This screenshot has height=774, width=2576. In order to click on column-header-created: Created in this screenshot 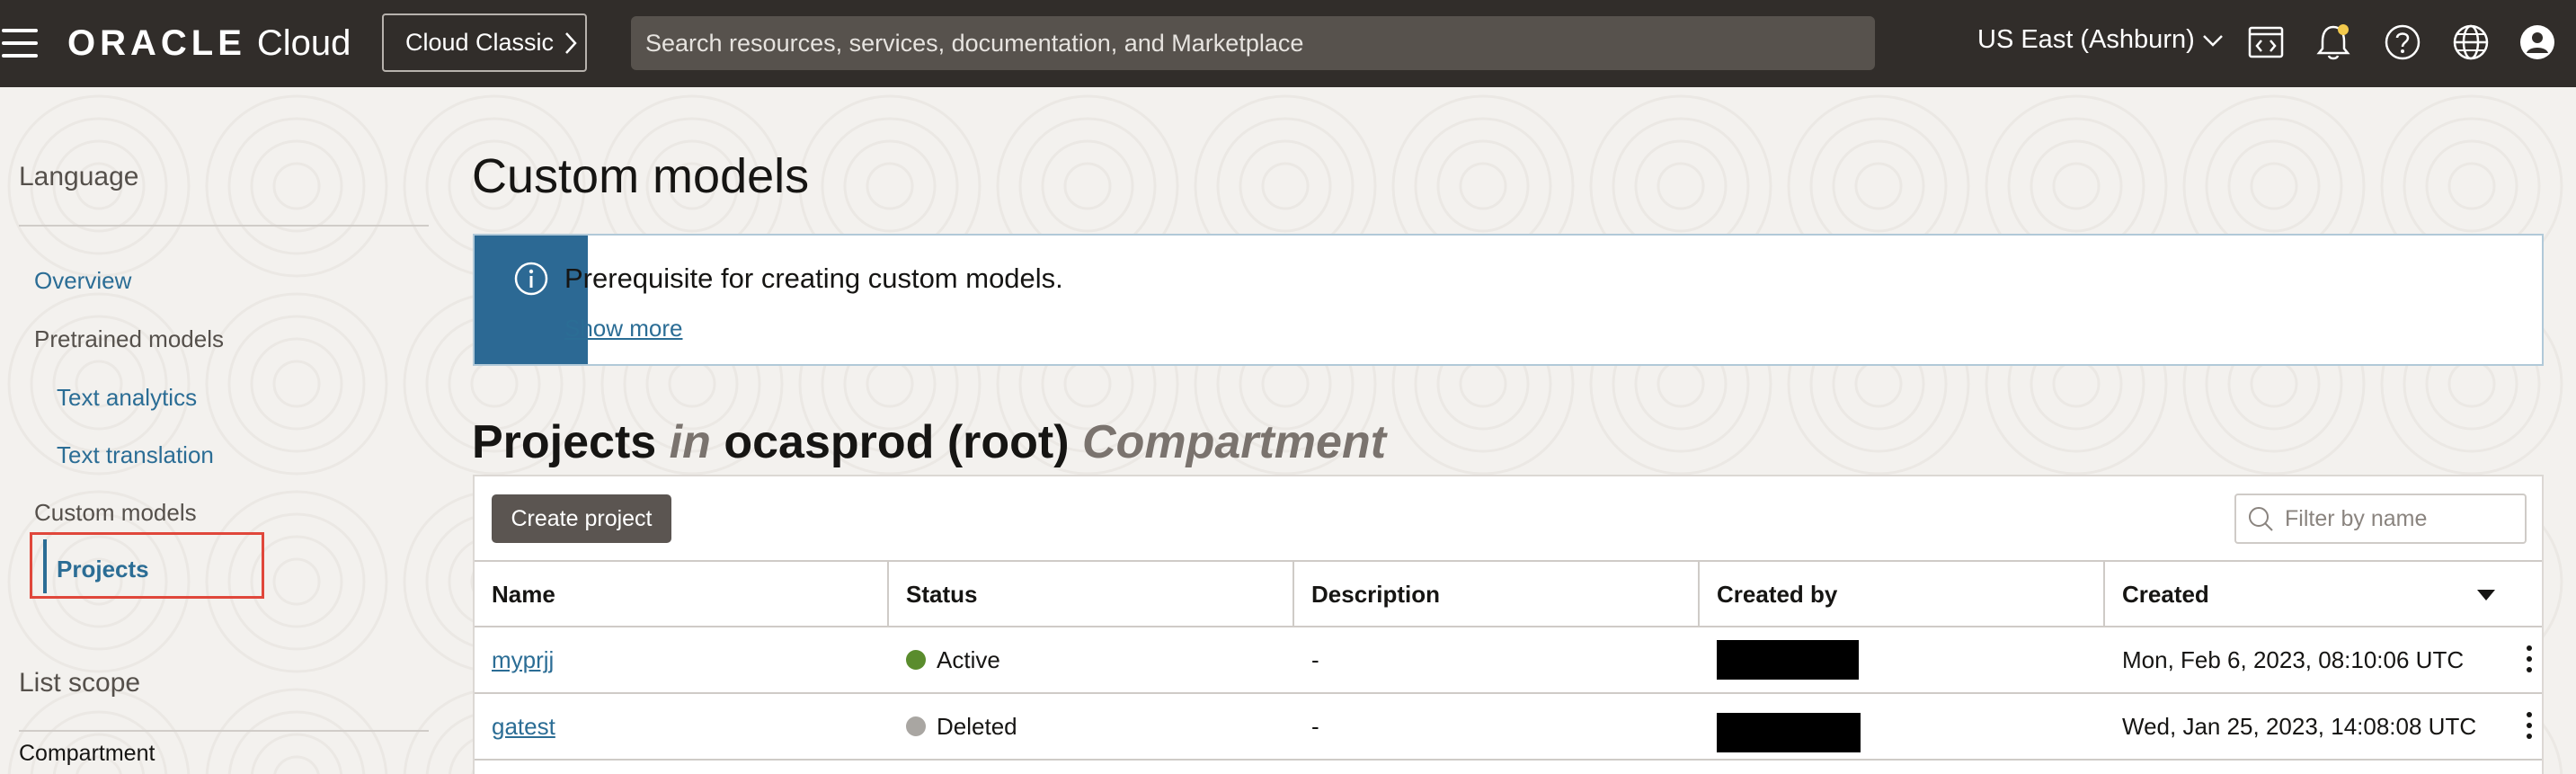, I will do `click(2323, 594)`.